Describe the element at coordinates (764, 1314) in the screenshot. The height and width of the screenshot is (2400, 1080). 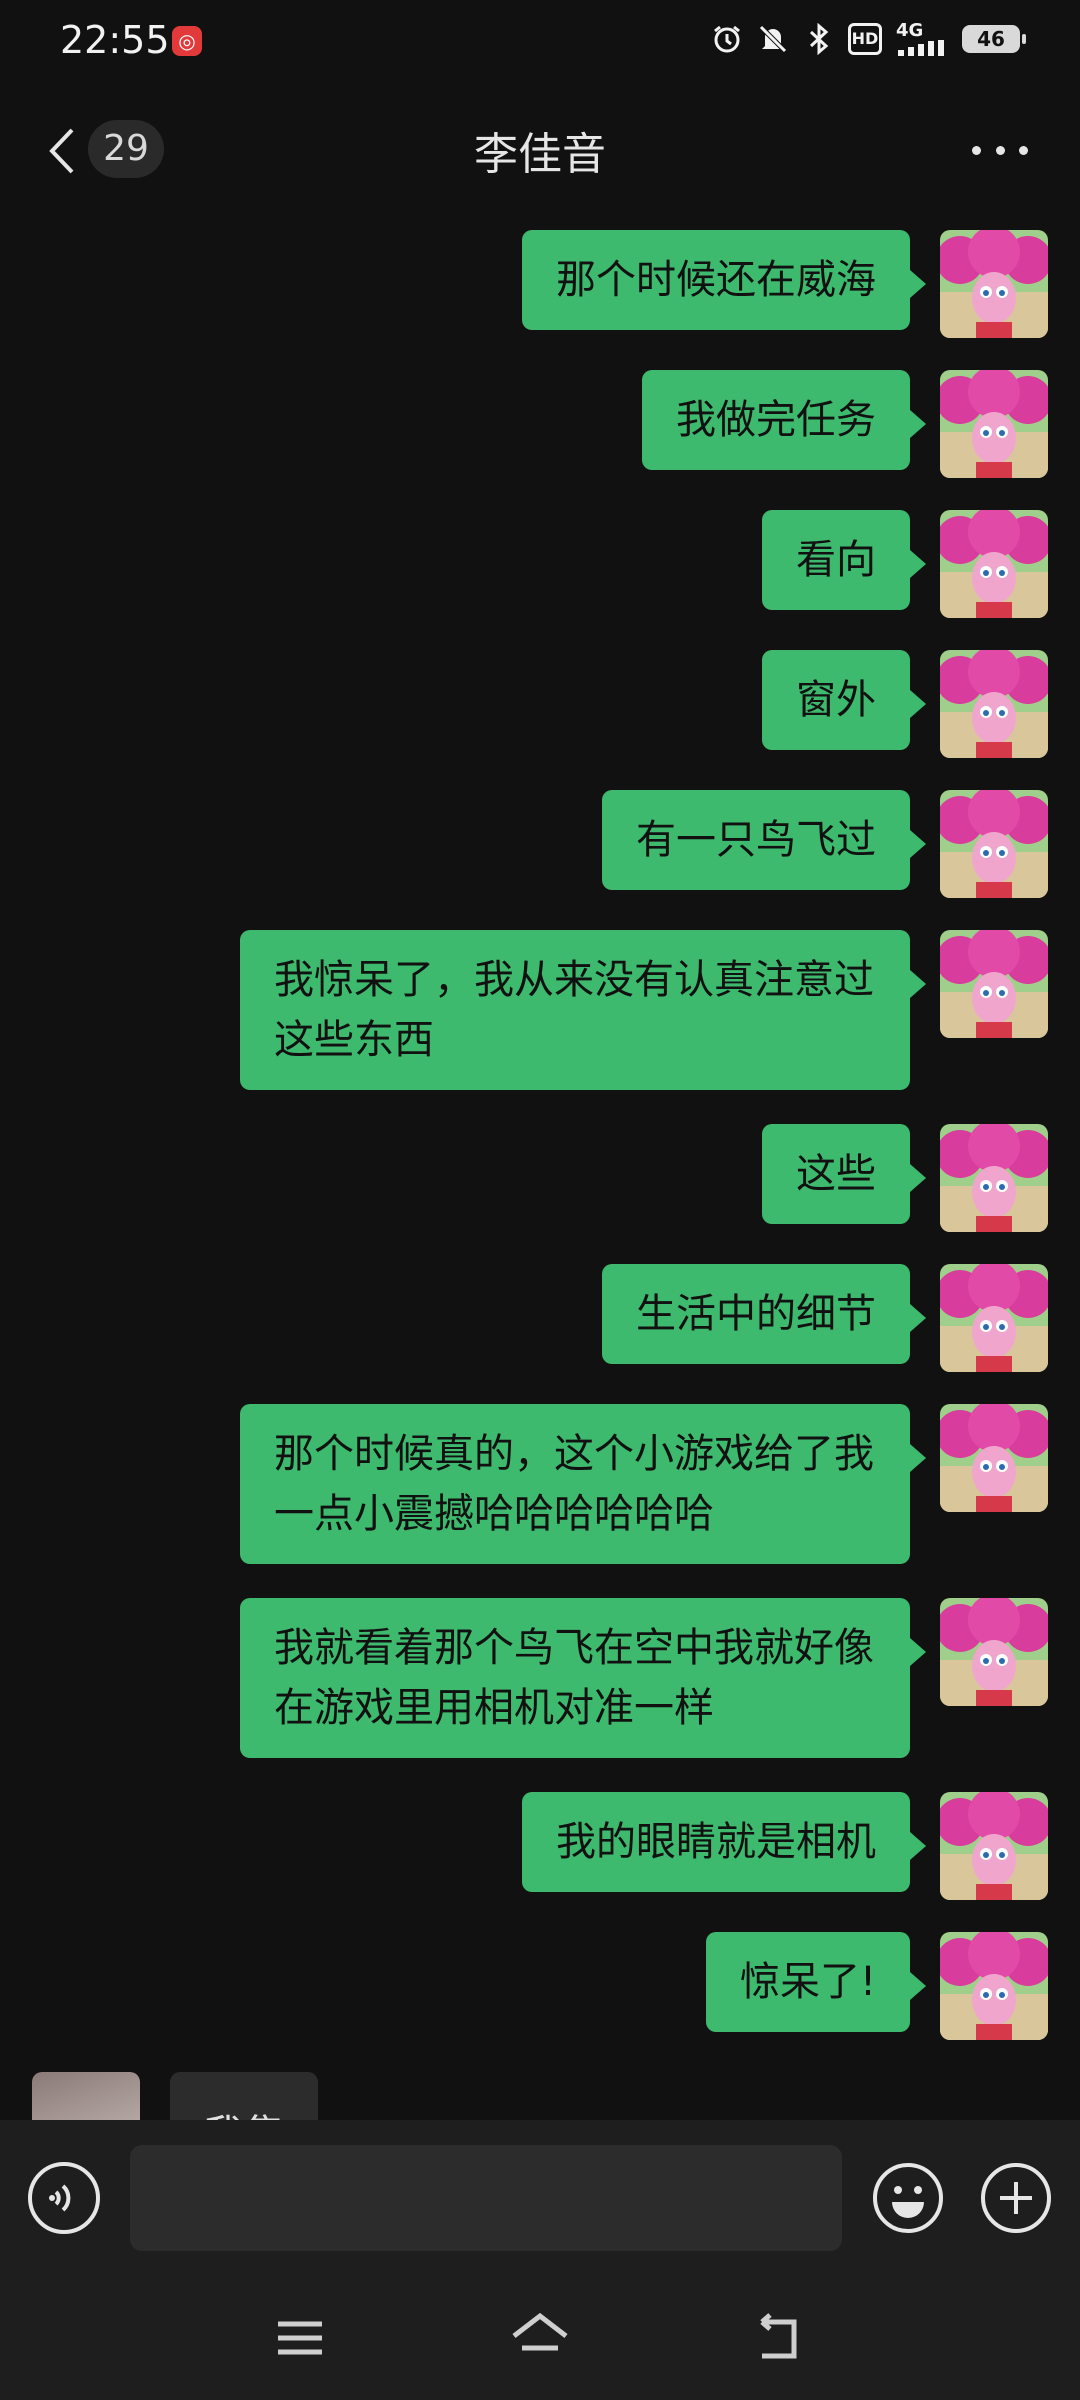
I see `message-bubble: 生活中的细节` at that location.